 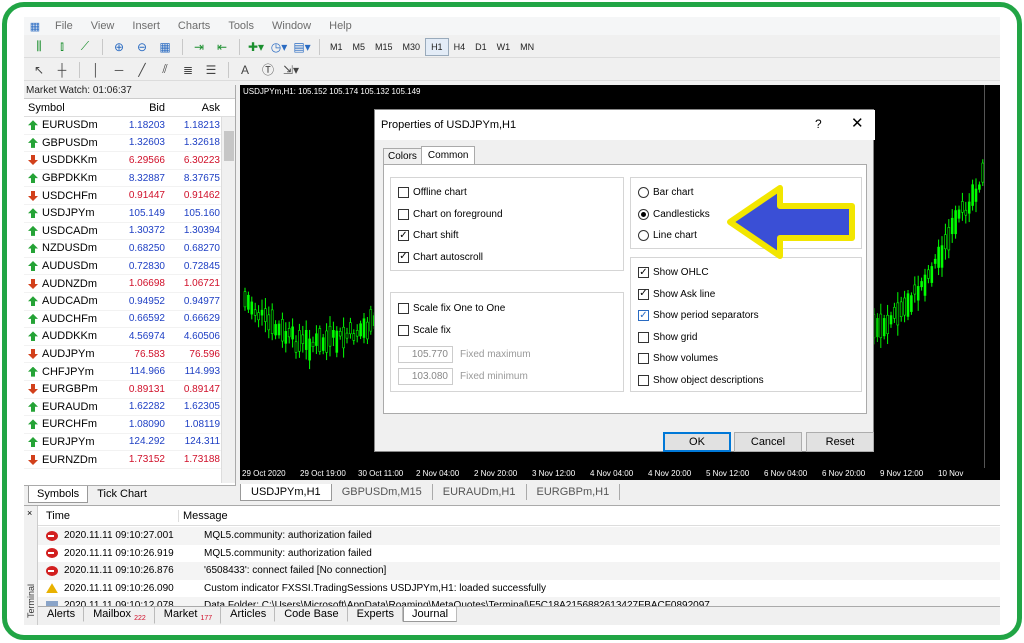 What do you see at coordinates (61, 614) in the screenshot?
I see `tab-alerts: Alerts` at bounding box center [61, 614].